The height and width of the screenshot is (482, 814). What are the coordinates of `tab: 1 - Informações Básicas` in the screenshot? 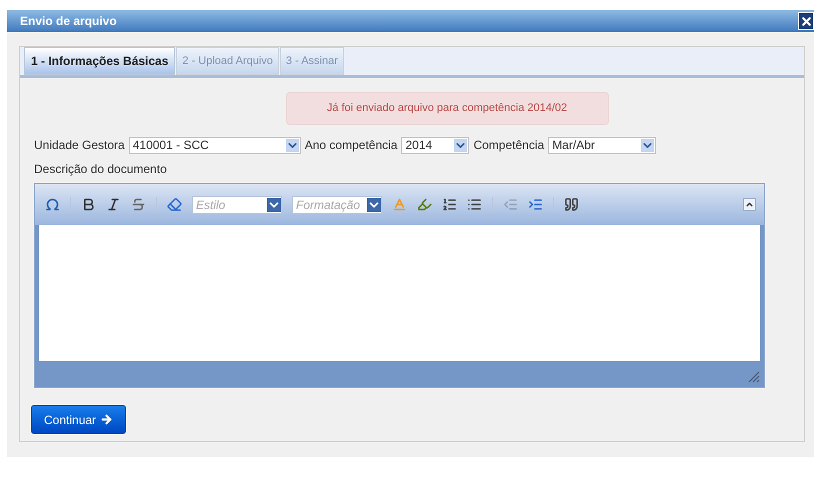 It's located at (100, 61).